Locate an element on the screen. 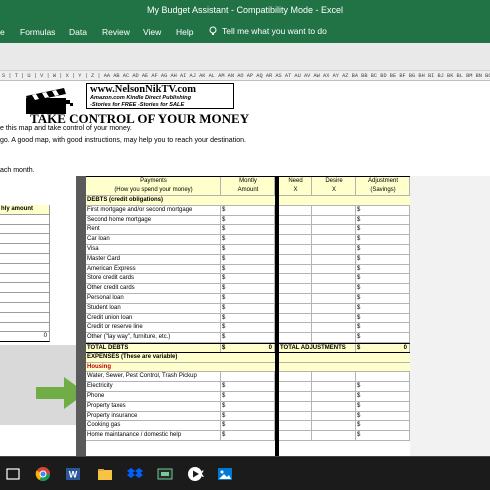 This screenshot has height=490, width=490. excel-icon: X is located at coordinates (201, 474).